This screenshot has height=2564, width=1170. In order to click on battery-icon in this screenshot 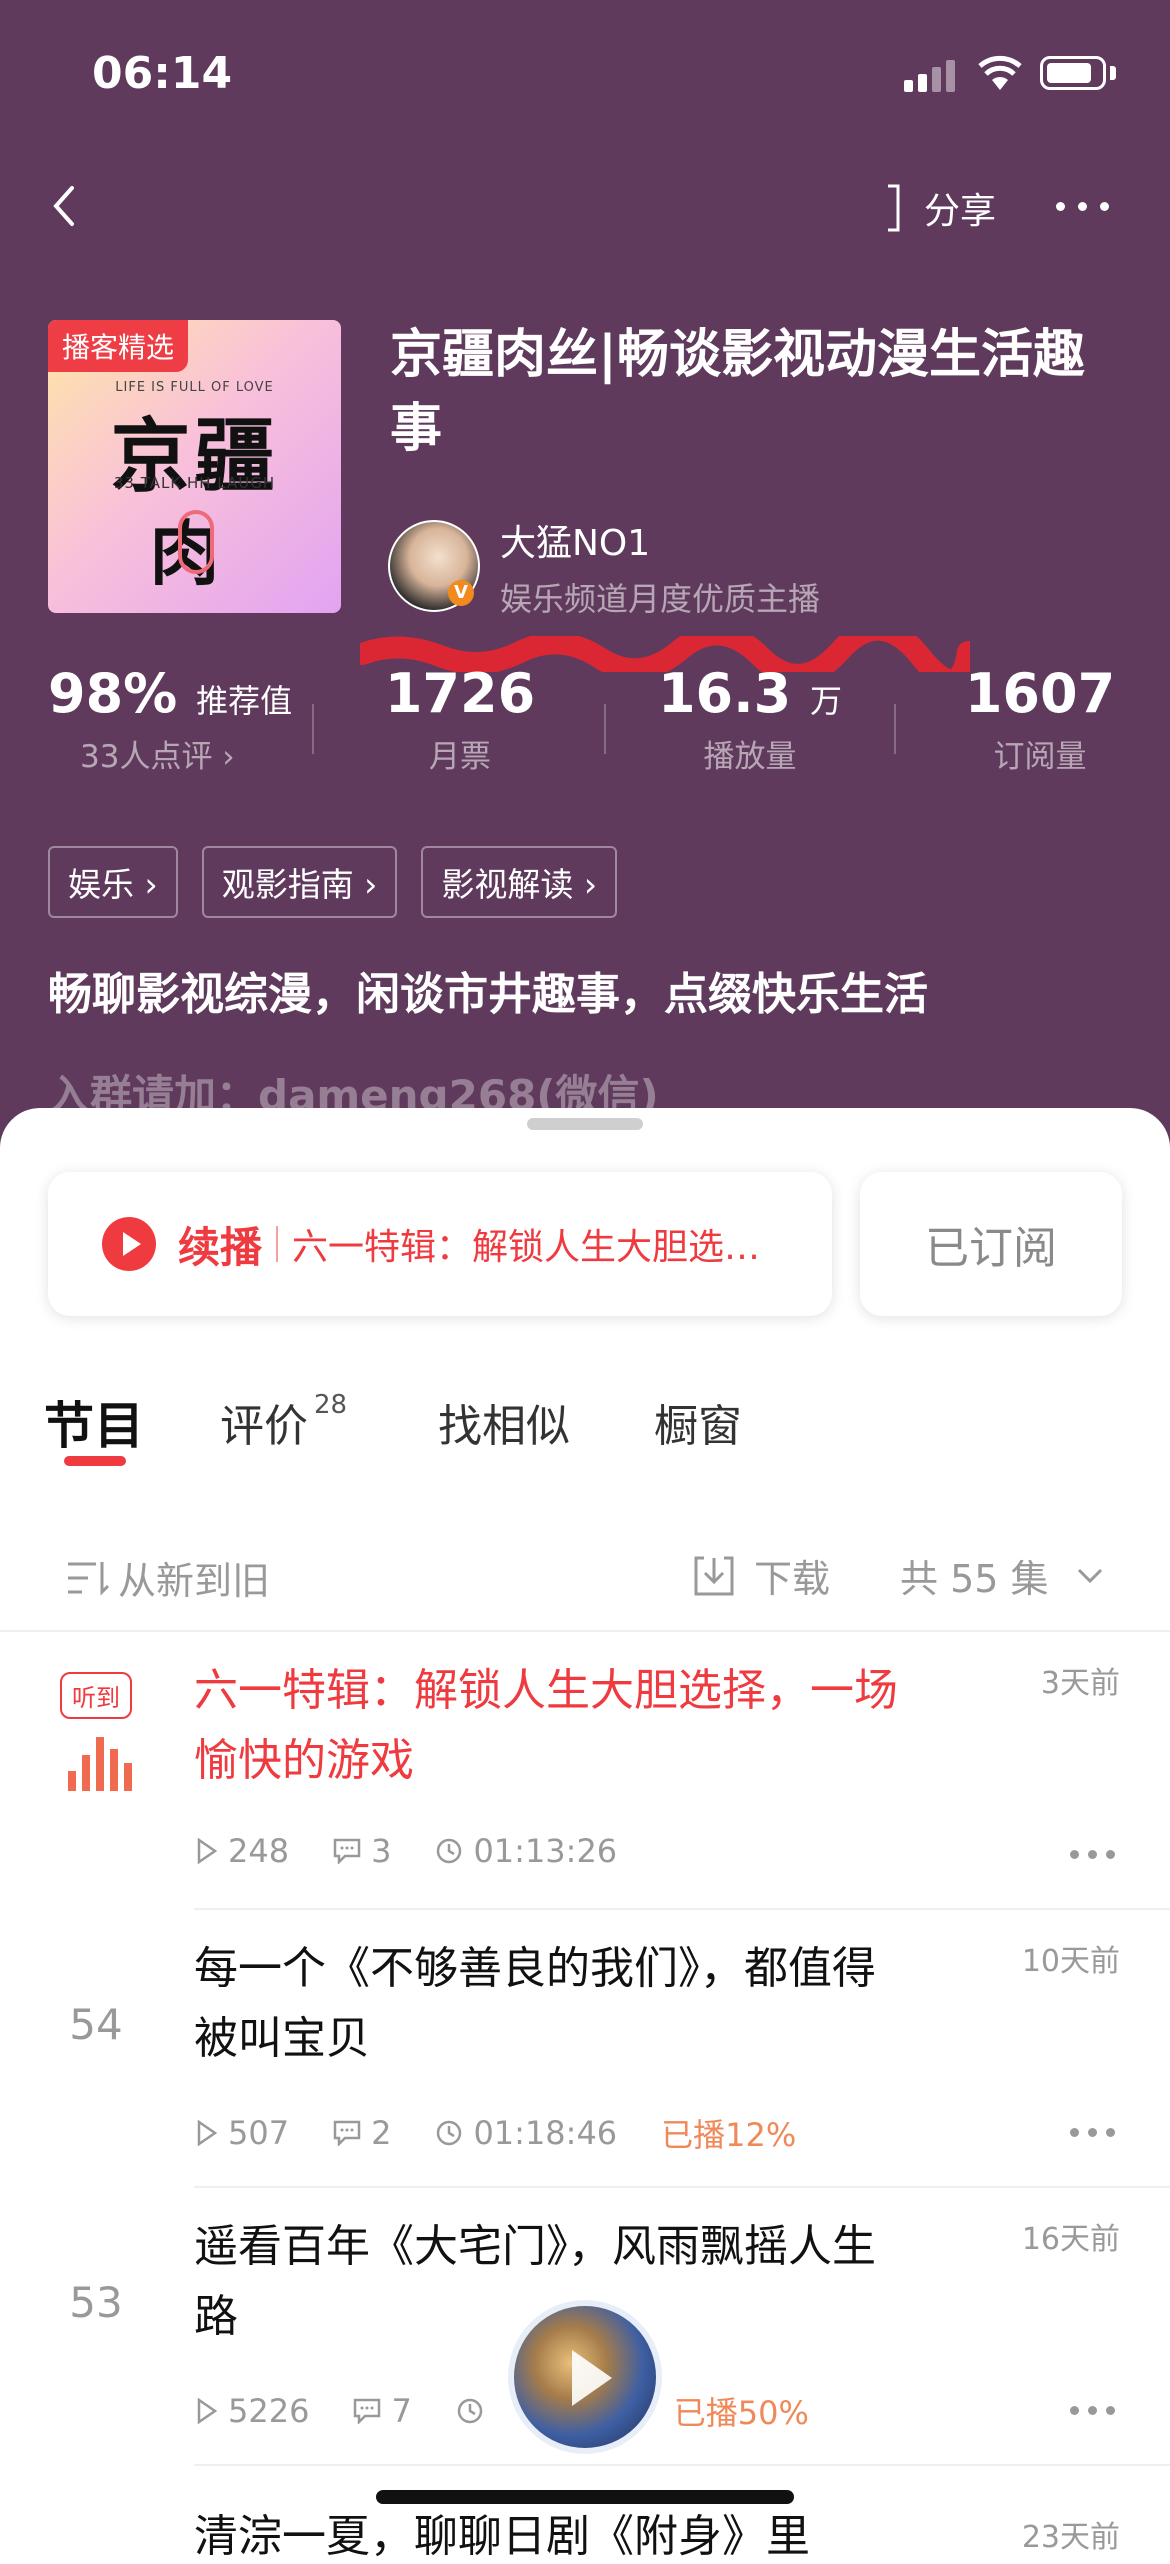, I will do `click(1073, 73)`.